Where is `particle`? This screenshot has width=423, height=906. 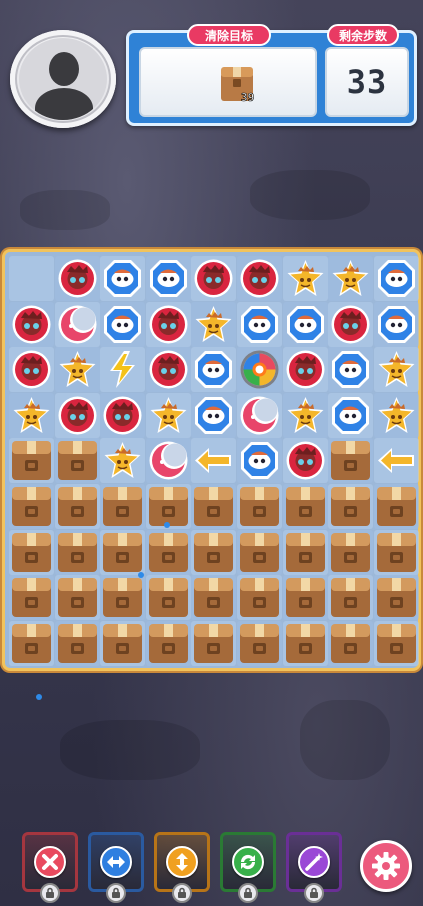 particle is located at coordinates (167, 525).